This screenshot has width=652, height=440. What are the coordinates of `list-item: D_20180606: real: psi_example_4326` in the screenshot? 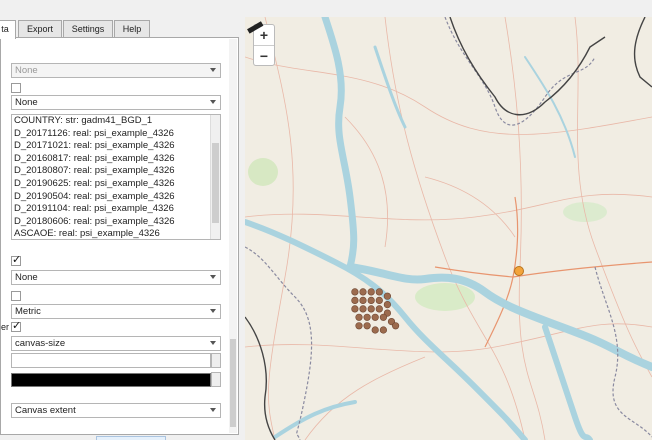 It's located at (116, 222).